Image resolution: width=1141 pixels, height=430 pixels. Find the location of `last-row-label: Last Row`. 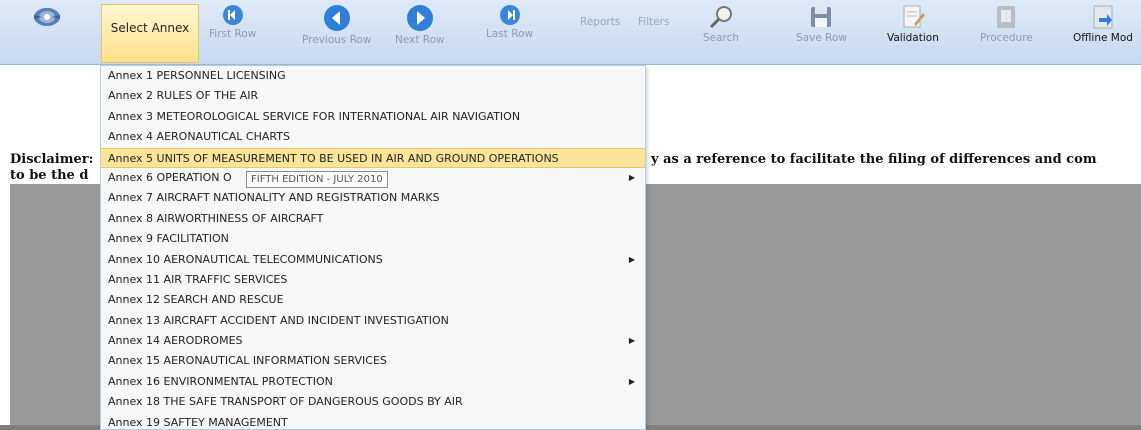

last-row-label: Last Row is located at coordinates (510, 34).